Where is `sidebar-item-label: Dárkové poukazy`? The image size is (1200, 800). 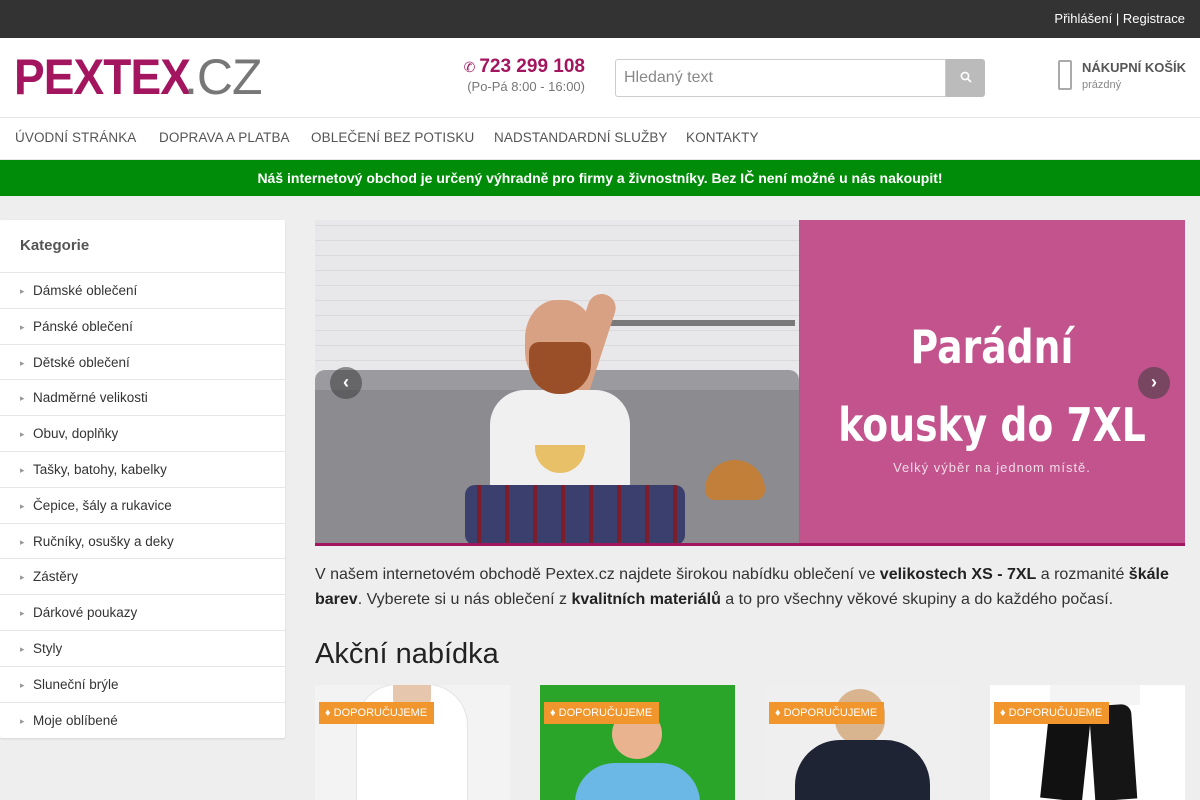
sidebar-item-label: Dárkové poukazy is located at coordinates (85, 613).